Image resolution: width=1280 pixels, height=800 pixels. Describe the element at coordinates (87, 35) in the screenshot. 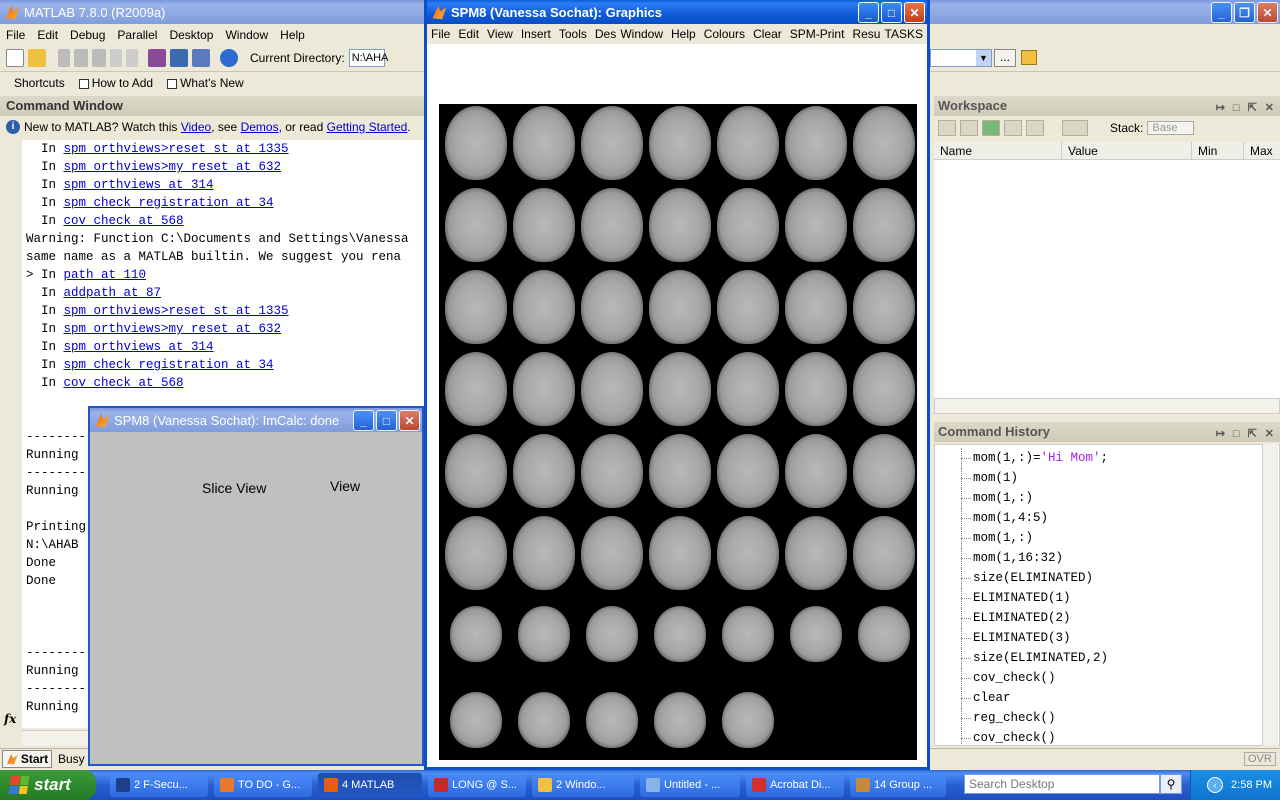

I see `menu-debug: Debug` at that location.